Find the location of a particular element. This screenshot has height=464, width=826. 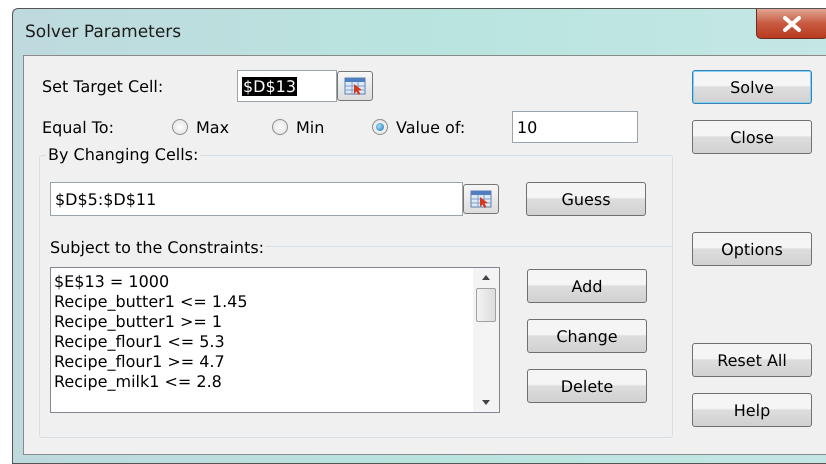

field-label: Set Target Cell: is located at coordinates (103, 86).